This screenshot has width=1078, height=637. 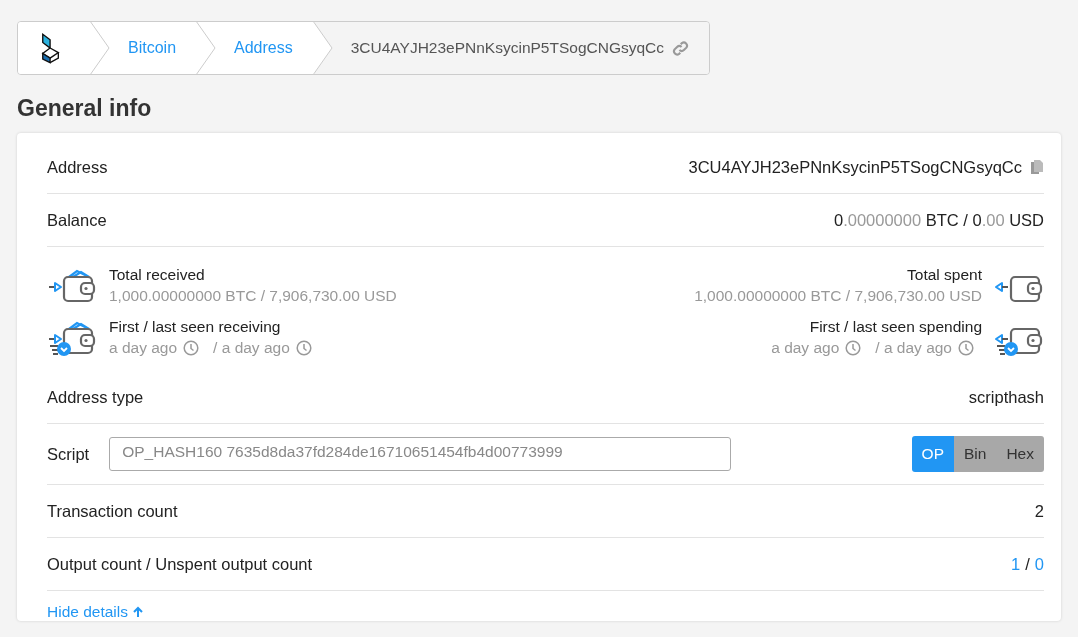 I want to click on hide-details-link: Hide details, so click(x=87, y=612).